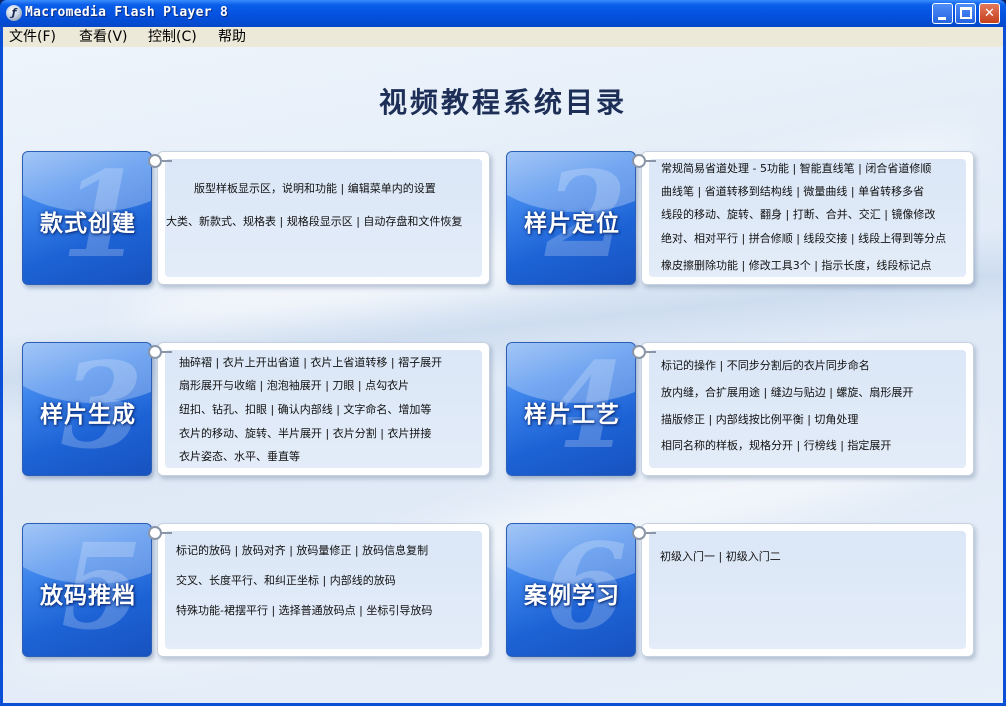 Image resolution: width=1006 pixels, height=706 pixels. I want to click on menu-view: 查看(V), so click(103, 37).